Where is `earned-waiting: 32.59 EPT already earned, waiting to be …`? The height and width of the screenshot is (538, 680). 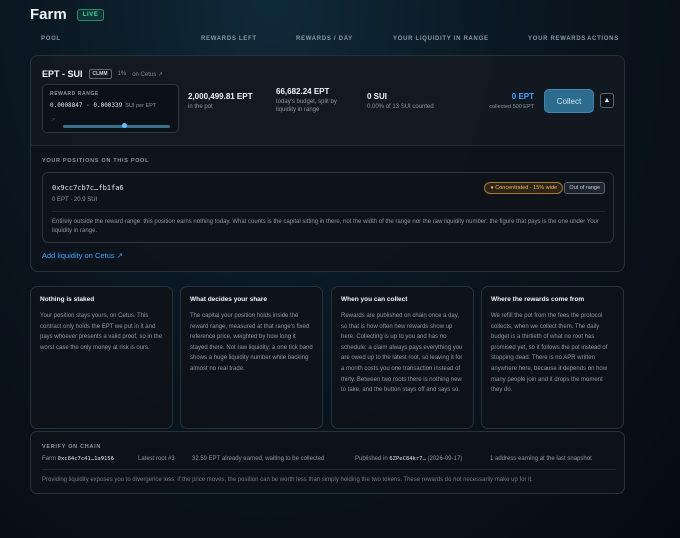
earned-waiting: 32.59 EPT already earned, waiting to be … is located at coordinates (258, 459).